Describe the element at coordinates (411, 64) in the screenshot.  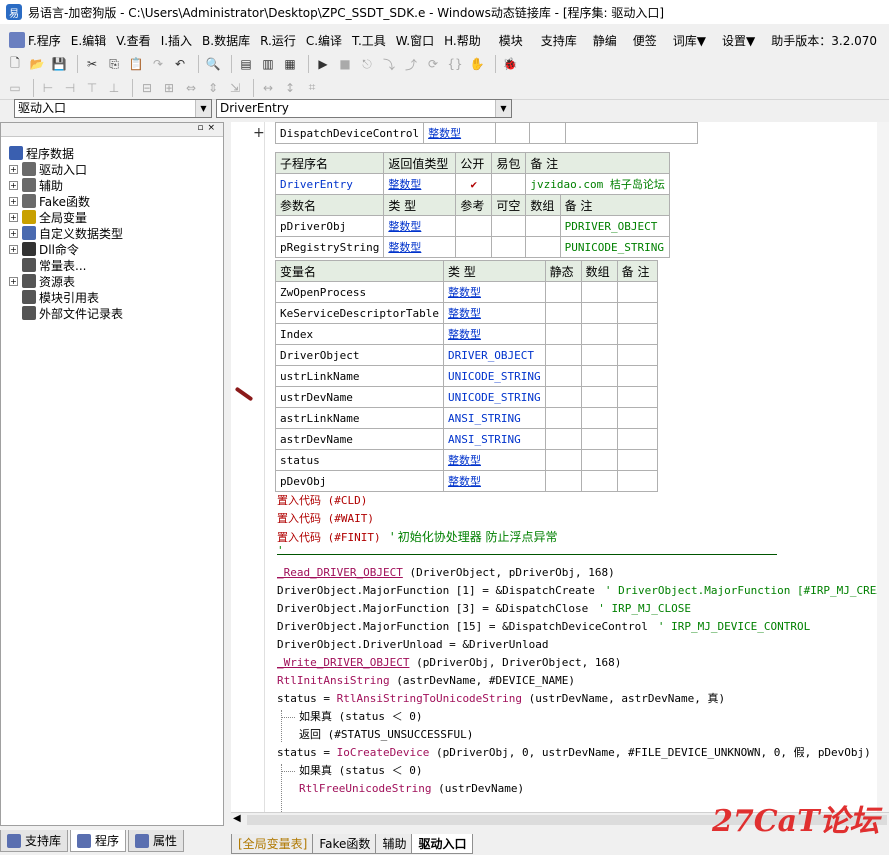
I see `step-over-icon: ⤴` at that location.